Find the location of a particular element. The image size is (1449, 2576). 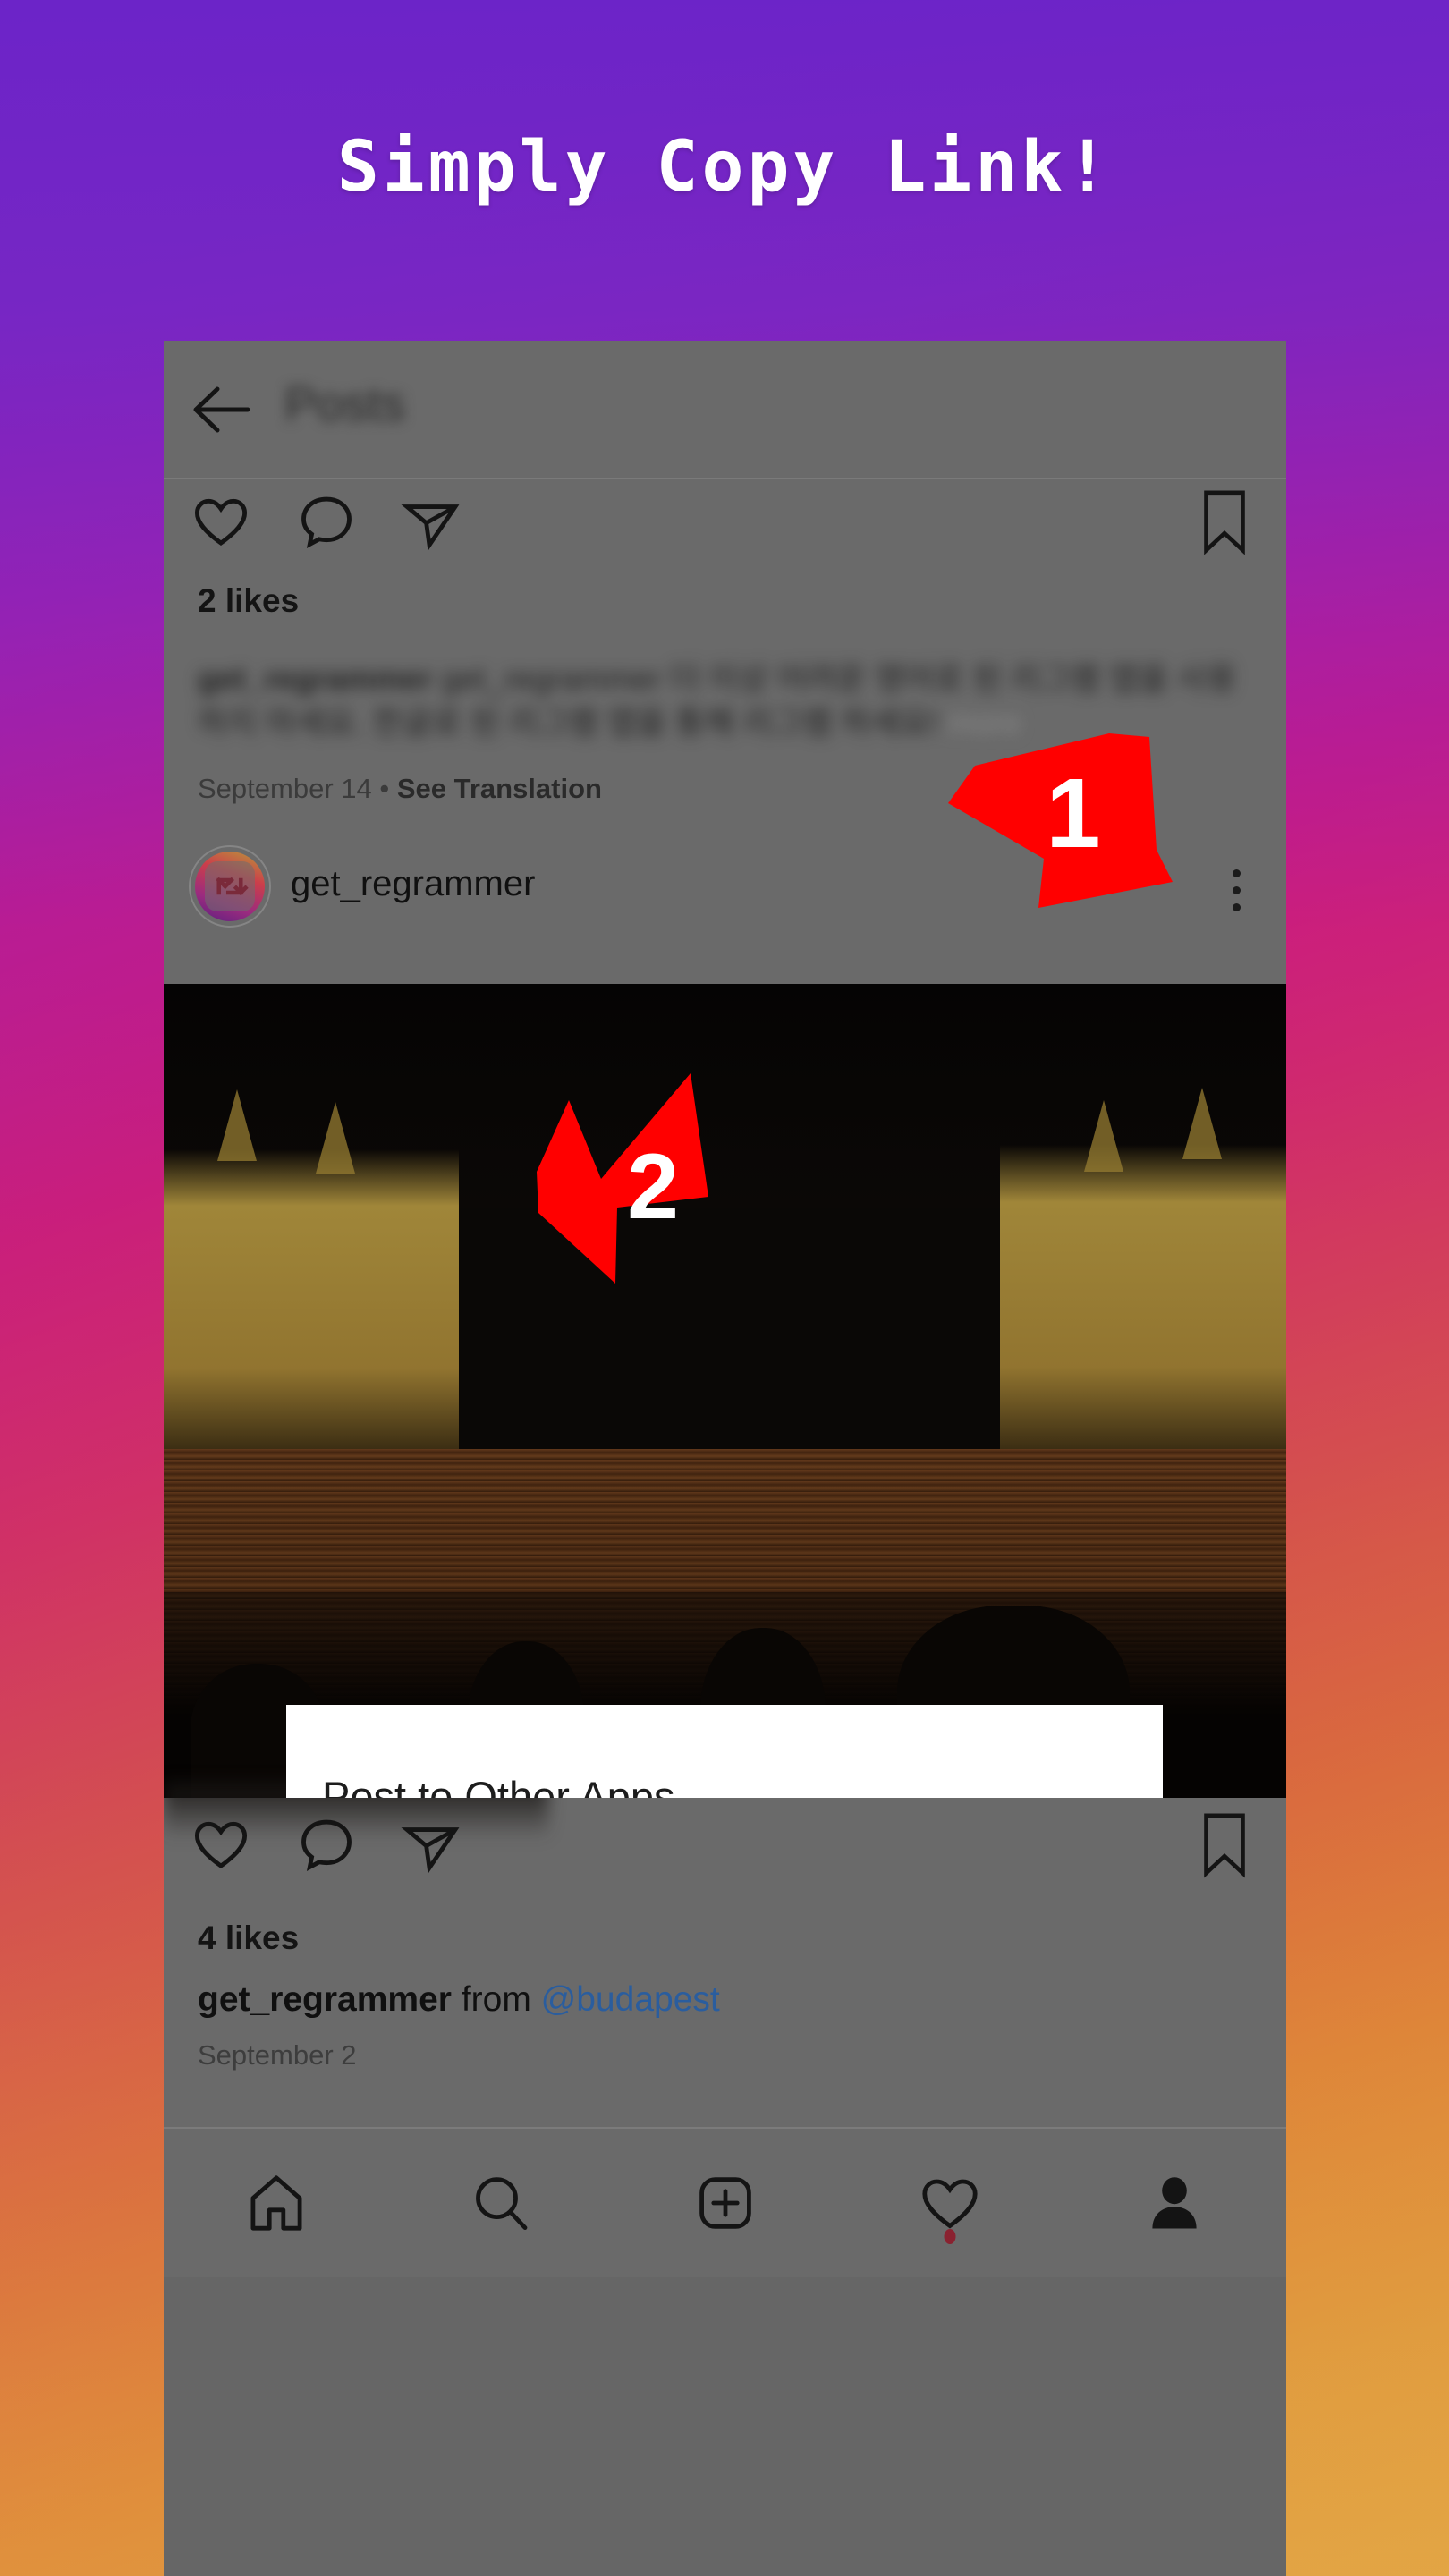

photo-building-right is located at coordinates (1143, 1303).